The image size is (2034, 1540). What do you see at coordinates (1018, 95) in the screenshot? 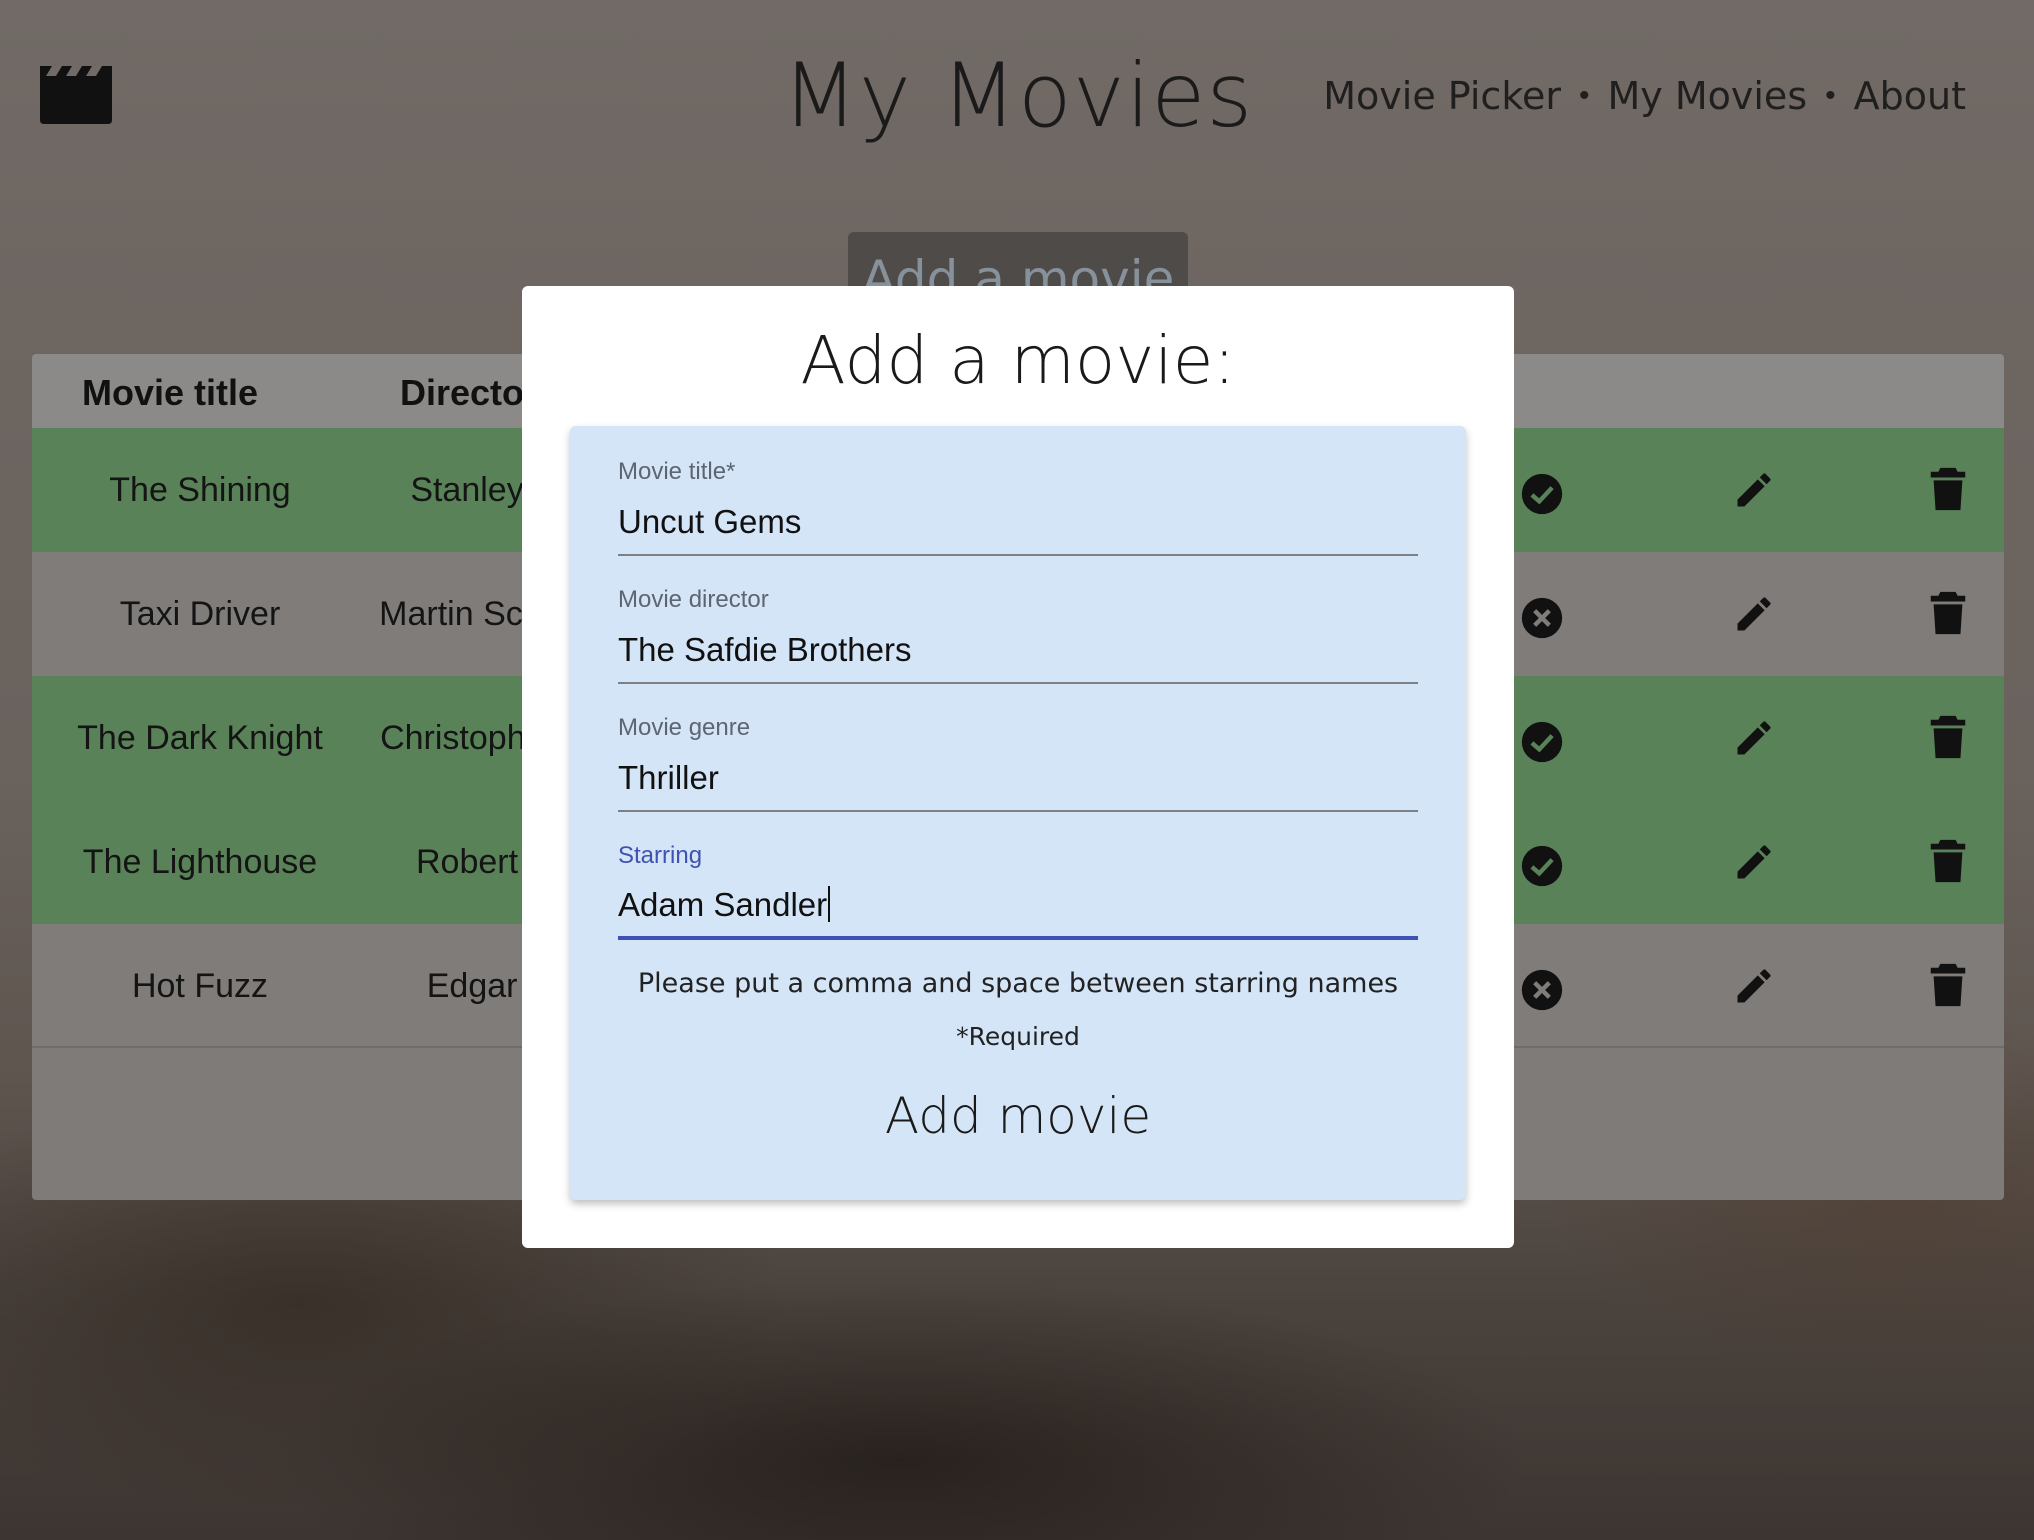
I see `page-title: My Movies` at bounding box center [1018, 95].